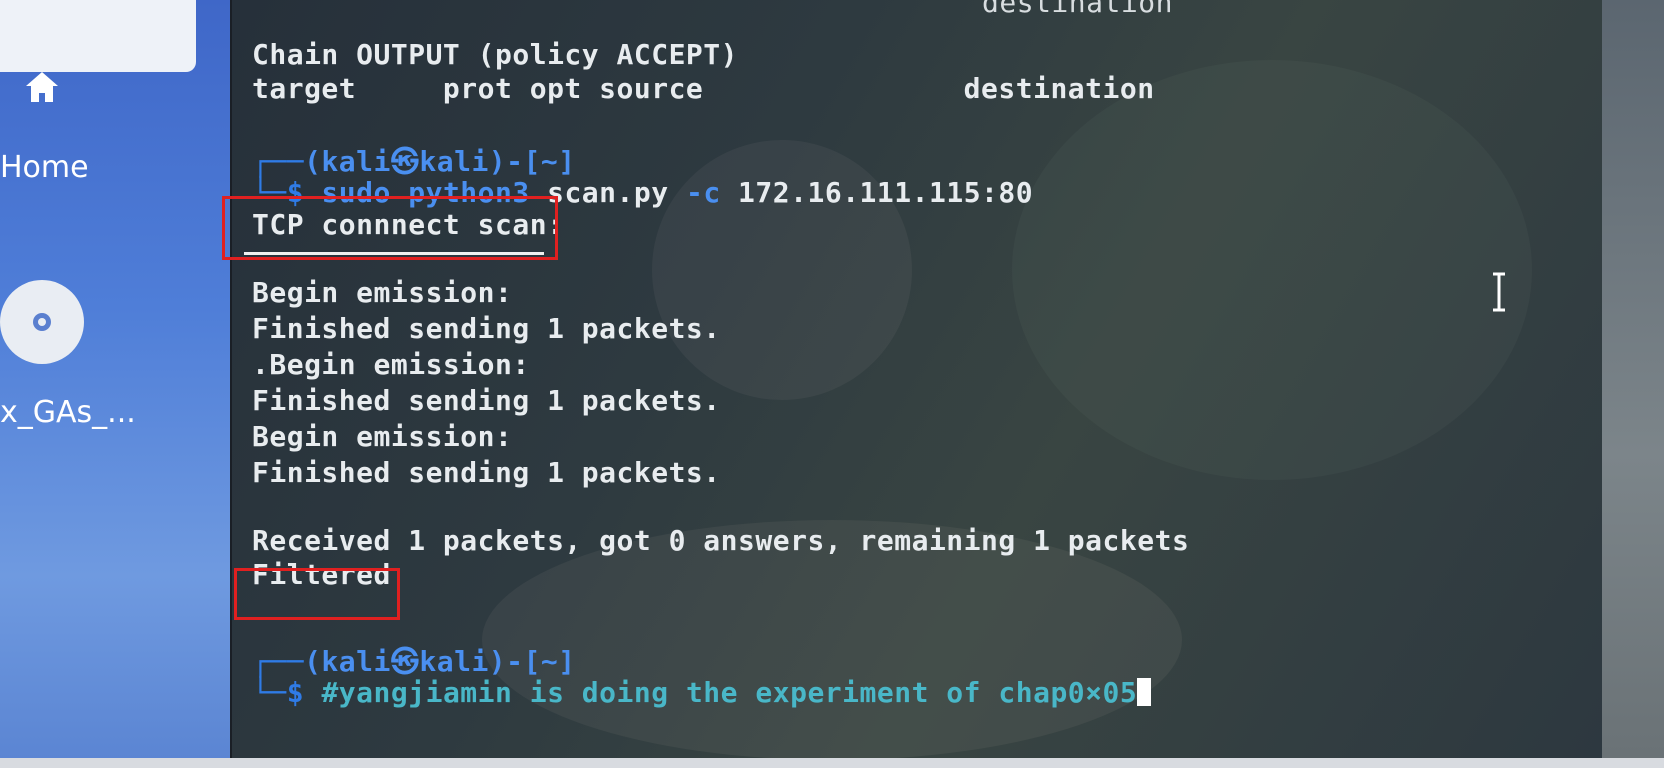  Describe the element at coordinates (390, 228) in the screenshot. I see `highlight-box-tcp-scan` at that location.